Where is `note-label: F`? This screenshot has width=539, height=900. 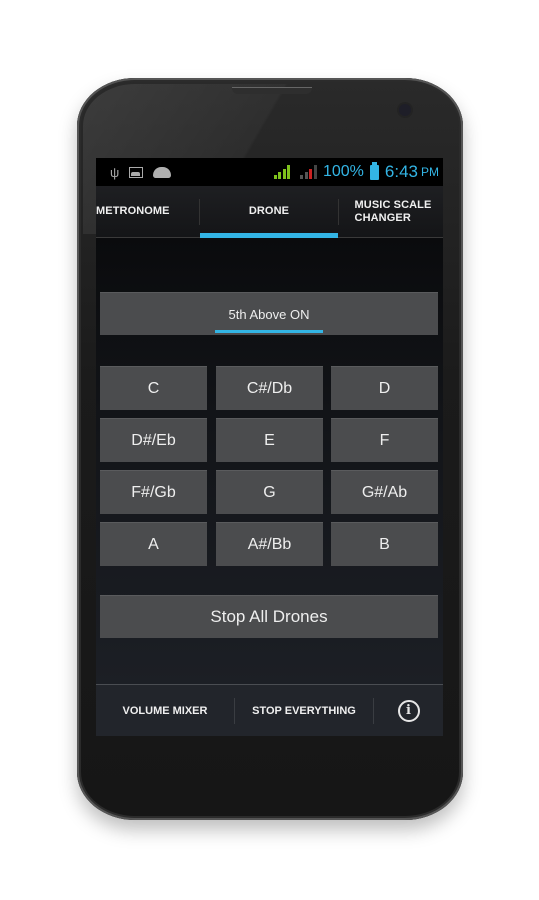
note-label: F is located at coordinates (384, 440).